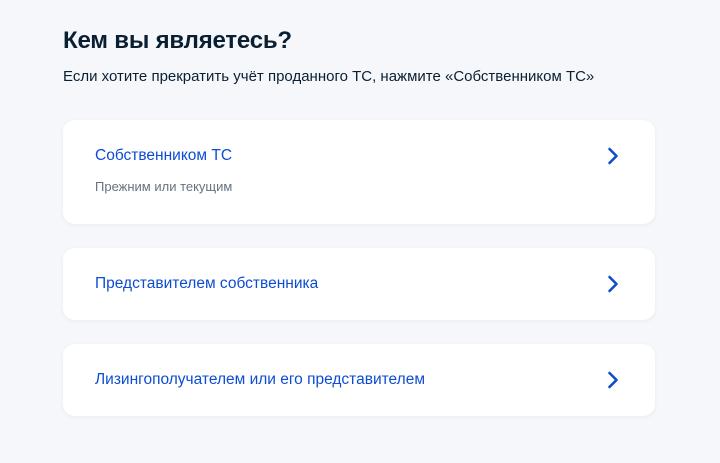  I want to click on option-owner-label: Собственником ТС, so click(164, 155).